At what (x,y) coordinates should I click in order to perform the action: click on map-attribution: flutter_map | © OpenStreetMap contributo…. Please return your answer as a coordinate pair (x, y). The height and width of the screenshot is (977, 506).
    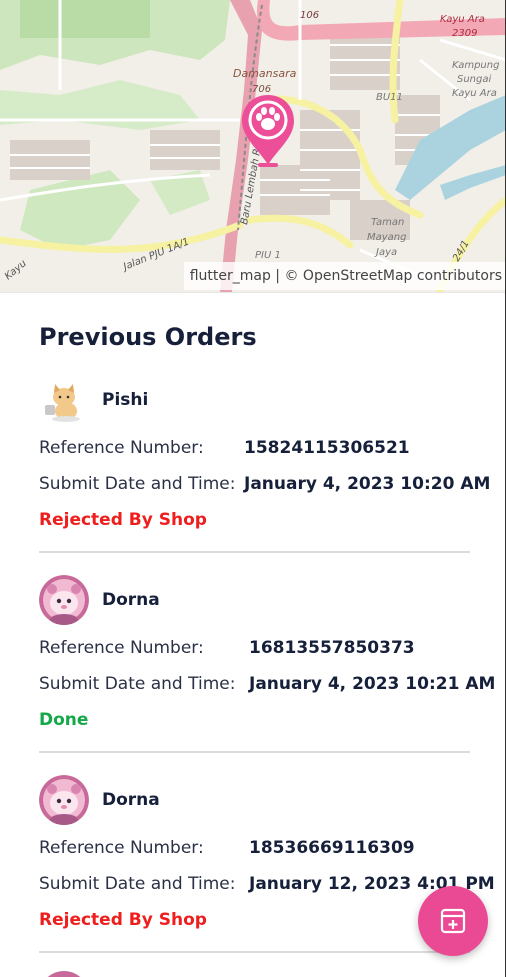
    Looking at the image, I should click on (344, 276).